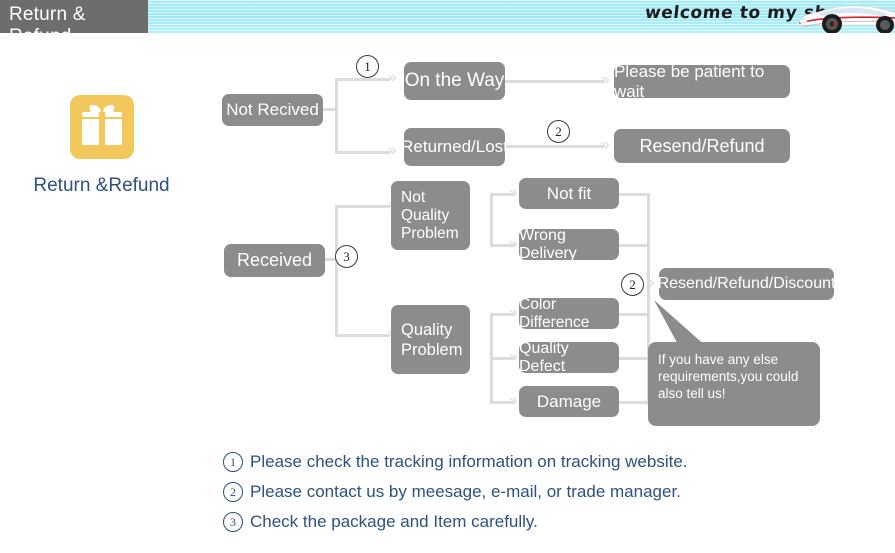 The width and height of the screenshot is (895, 553). I want to click on node-resend-refund: Resend/Refund, so click(702, 146).